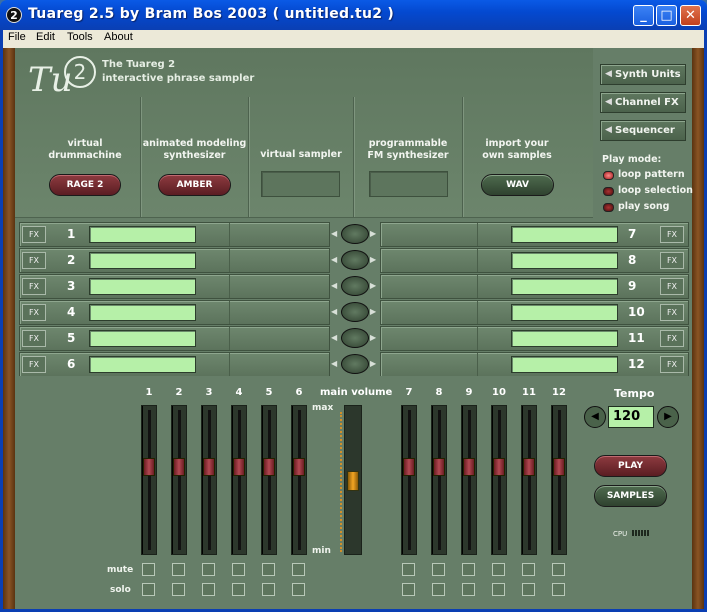 This screenshot has width=707, height=612. Describe the element at coordinates (608, 207) in the screenshot. I see `play-song-led` at that location.